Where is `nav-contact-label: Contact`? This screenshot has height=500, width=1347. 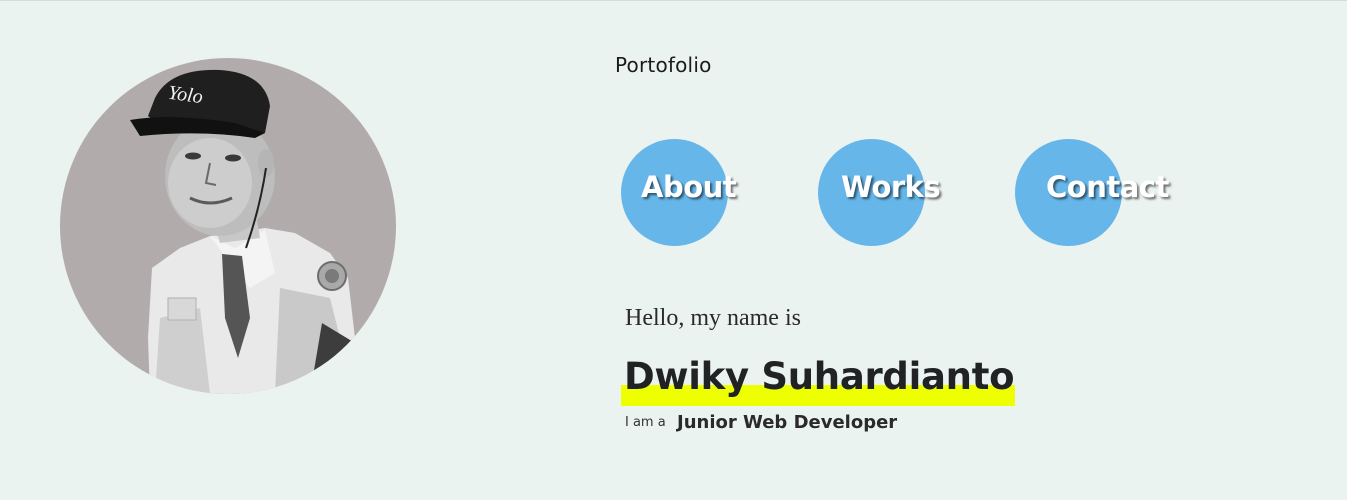
nav-contact-label: Contact is located at coordinates (1107, 187).